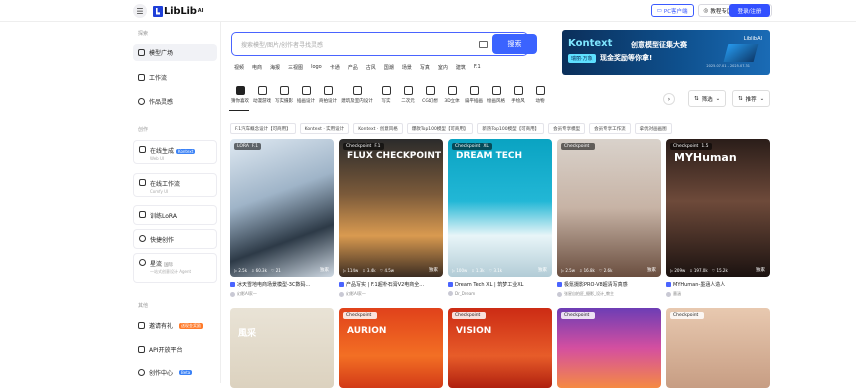 This screenshot has height=388, width=856. What do you see at coordinates (161, 326) in the screenshot?
I see `sidebar-item-label: 邀请有礼` at bounding box center [161, 326].